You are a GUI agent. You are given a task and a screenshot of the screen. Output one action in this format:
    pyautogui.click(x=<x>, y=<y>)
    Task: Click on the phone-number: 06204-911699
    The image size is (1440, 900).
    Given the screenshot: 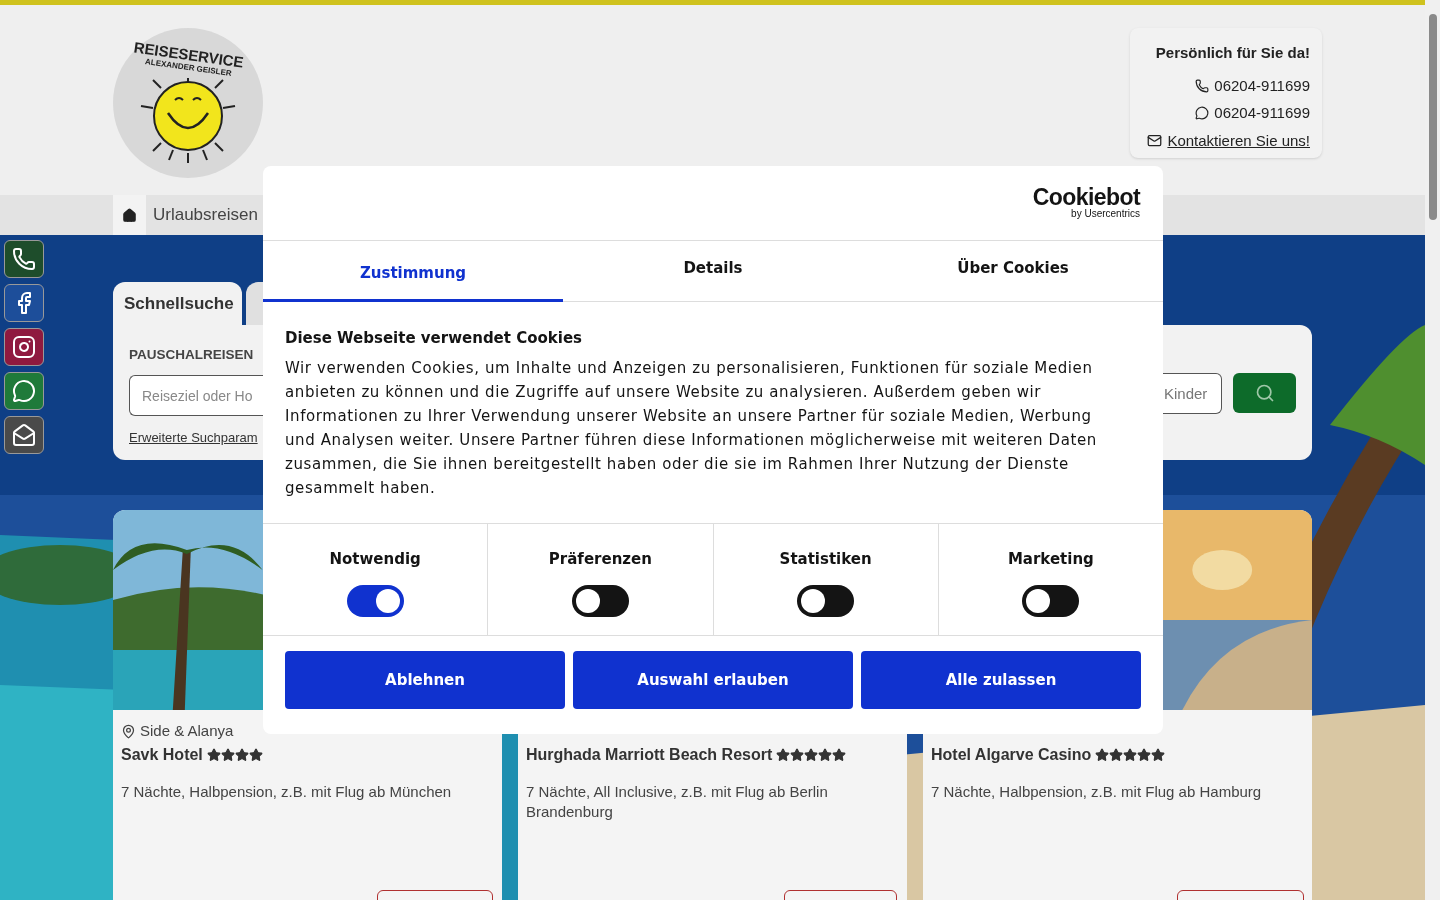 What is the action you would take?
    pyautogui.click(x=1262, y=85)
    